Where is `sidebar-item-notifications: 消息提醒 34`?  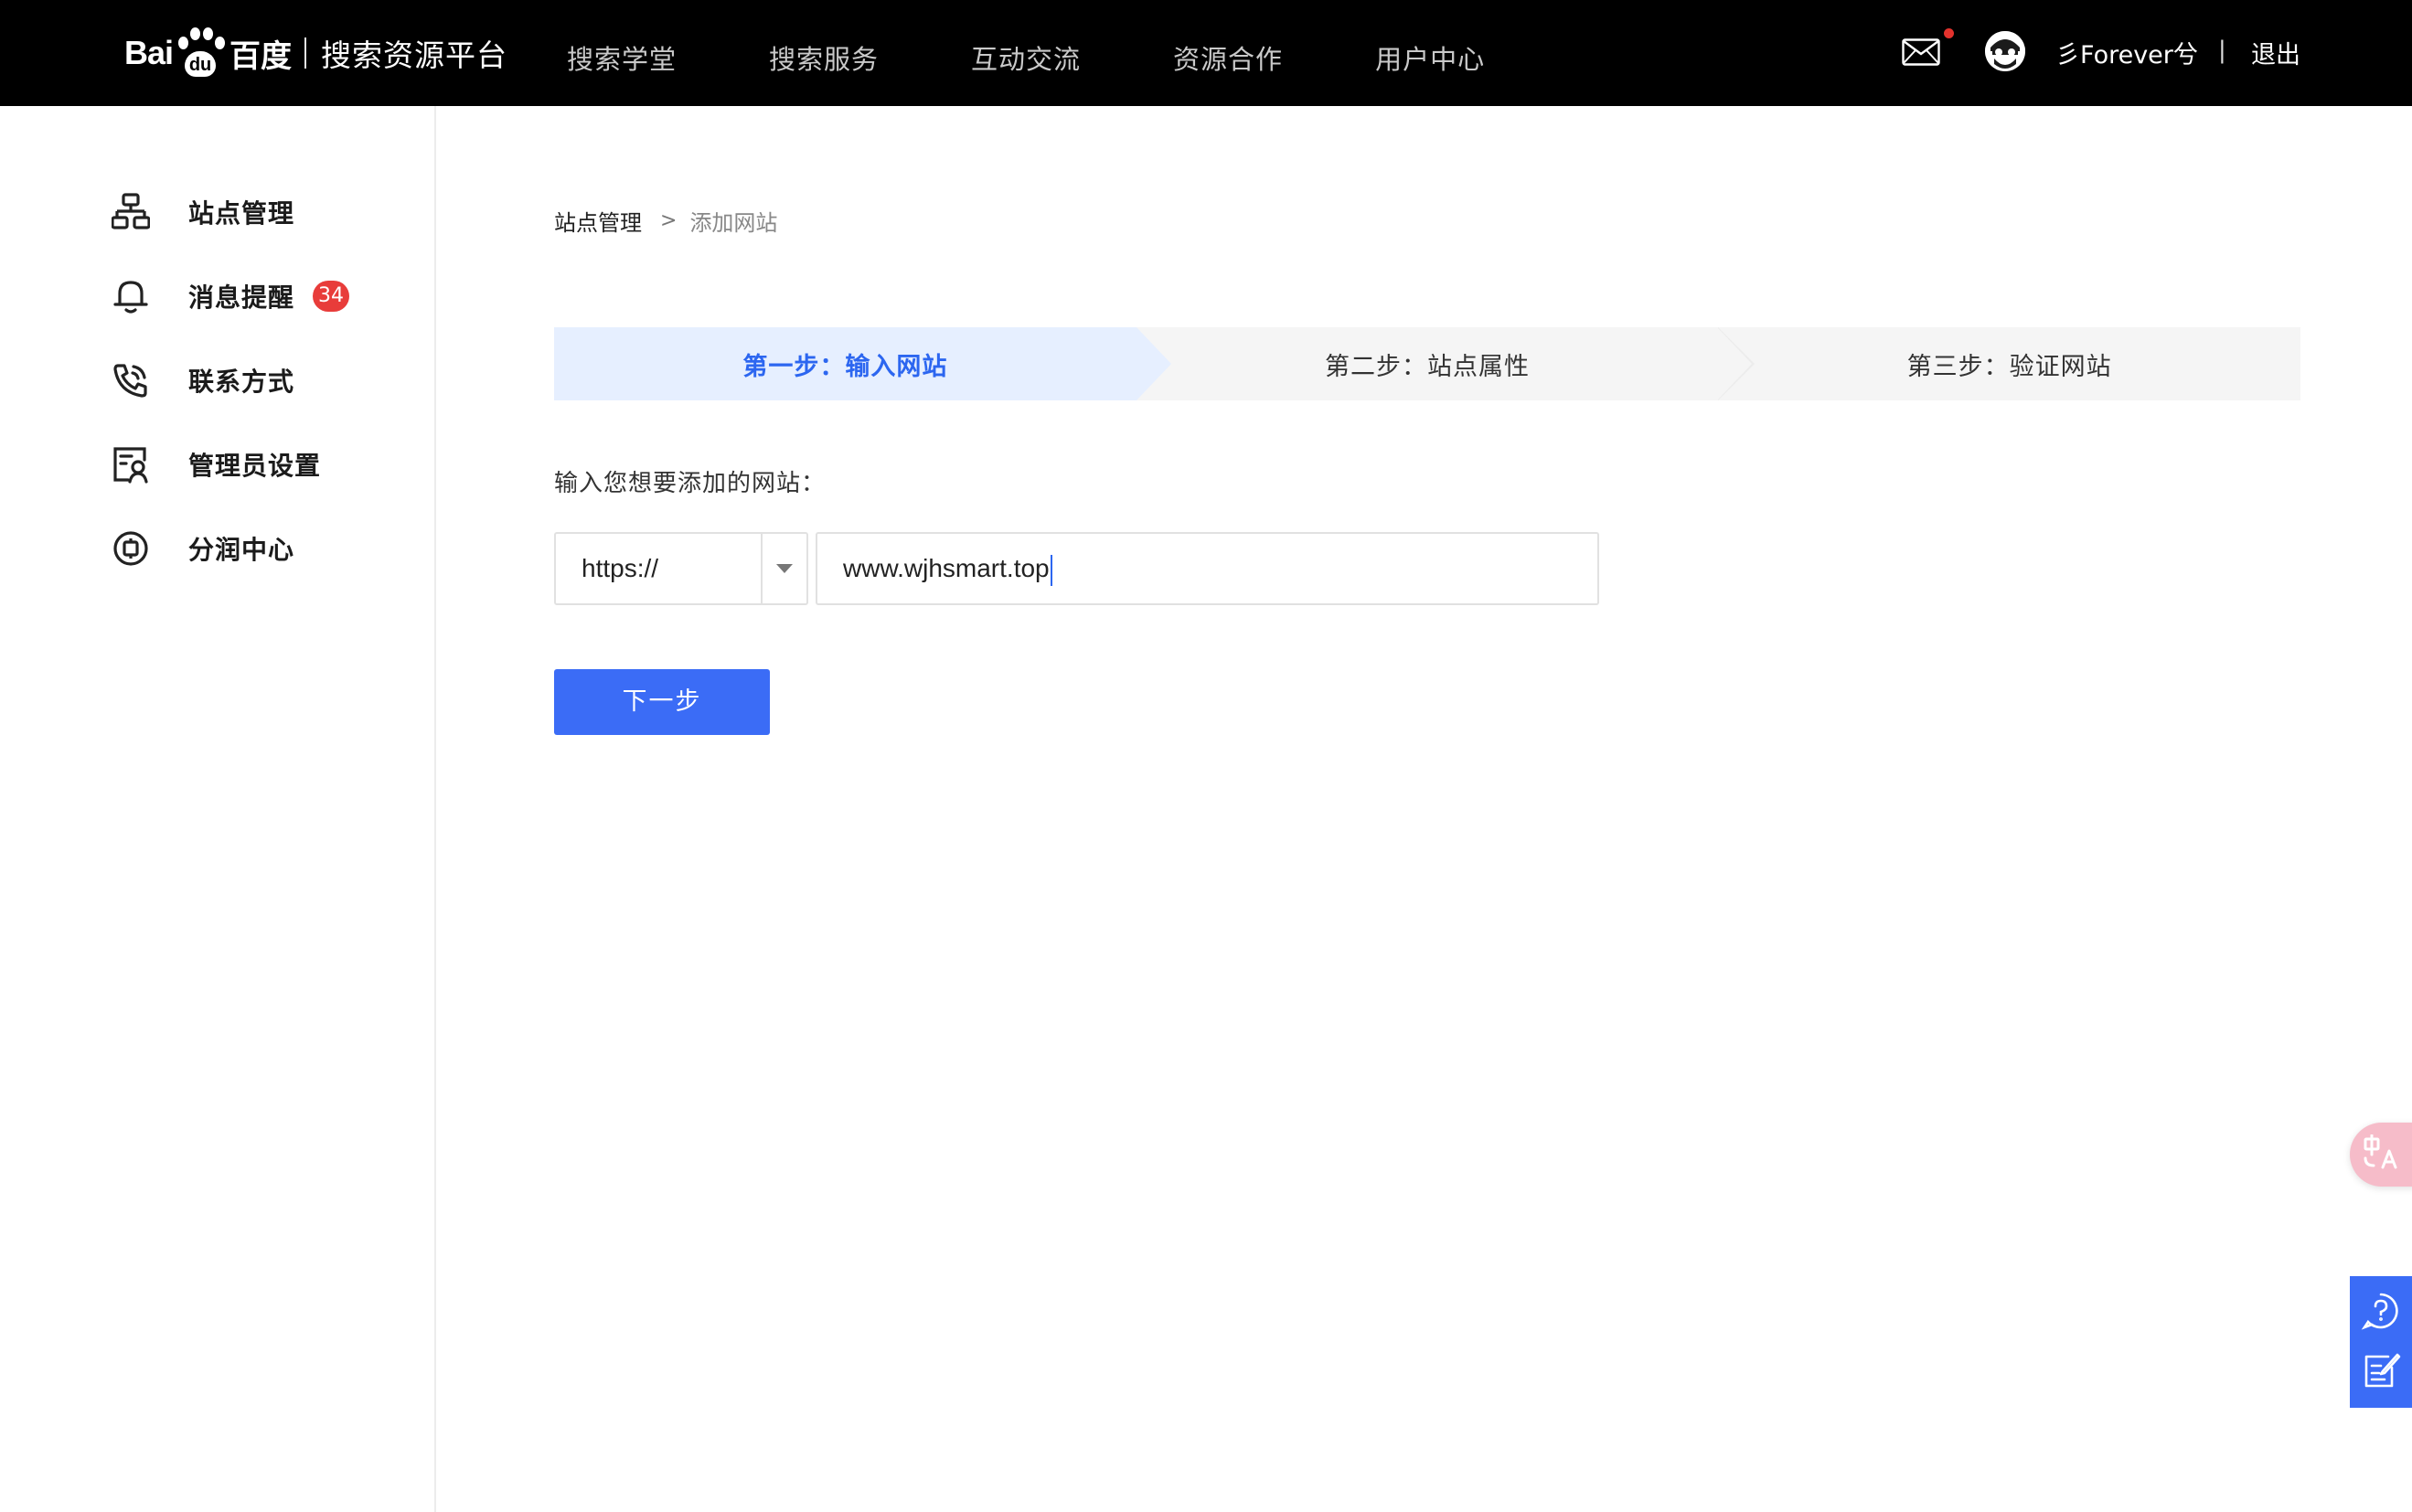 sidebar-item-notifications: 消息提醒 34 is located at coordinates (230, 296).